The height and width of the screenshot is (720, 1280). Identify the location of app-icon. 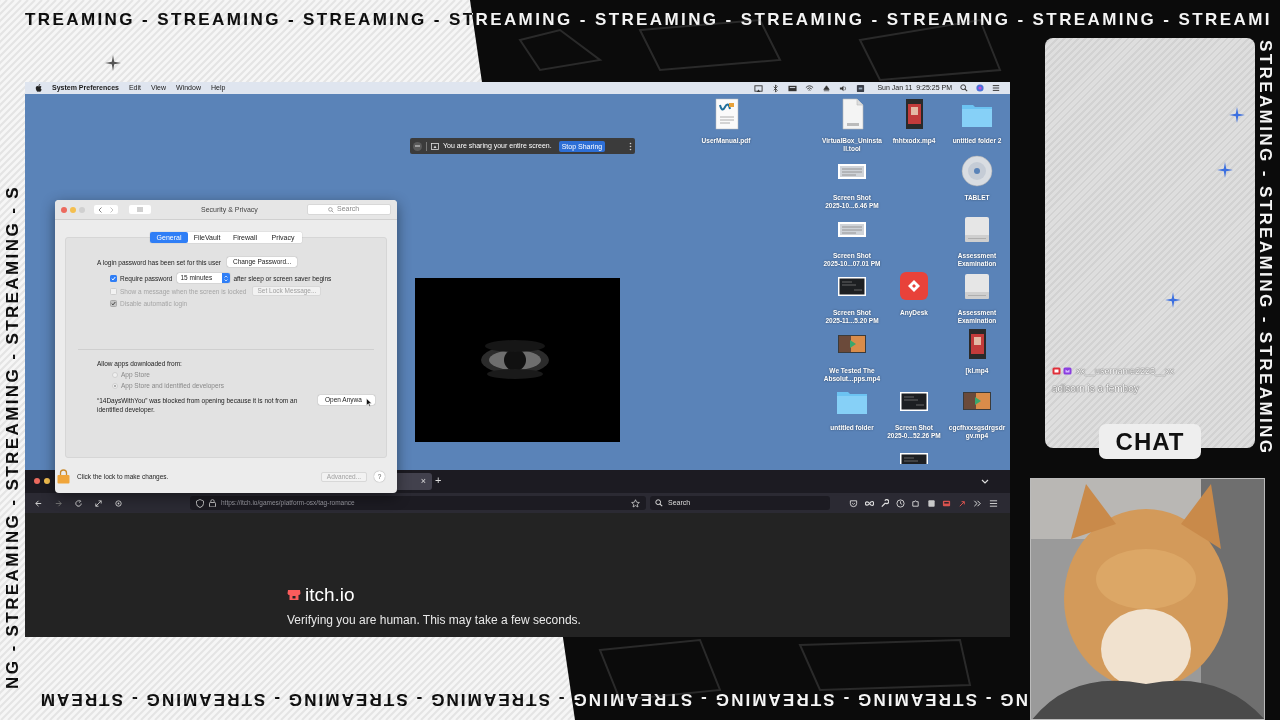
(914, 286).